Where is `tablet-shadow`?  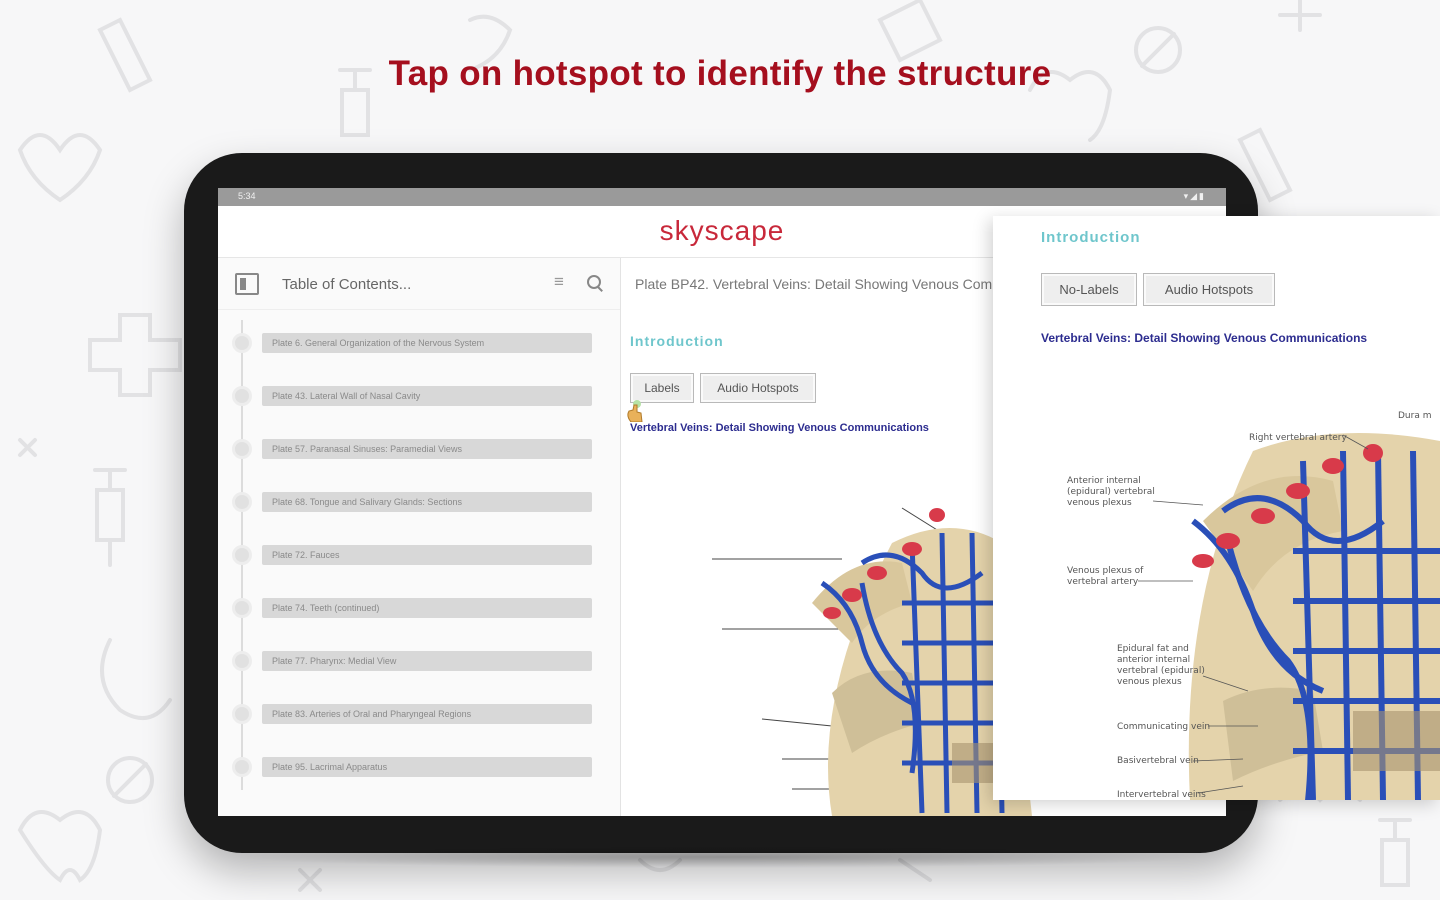
tablet-shadow is located at coordinates (720, 857).